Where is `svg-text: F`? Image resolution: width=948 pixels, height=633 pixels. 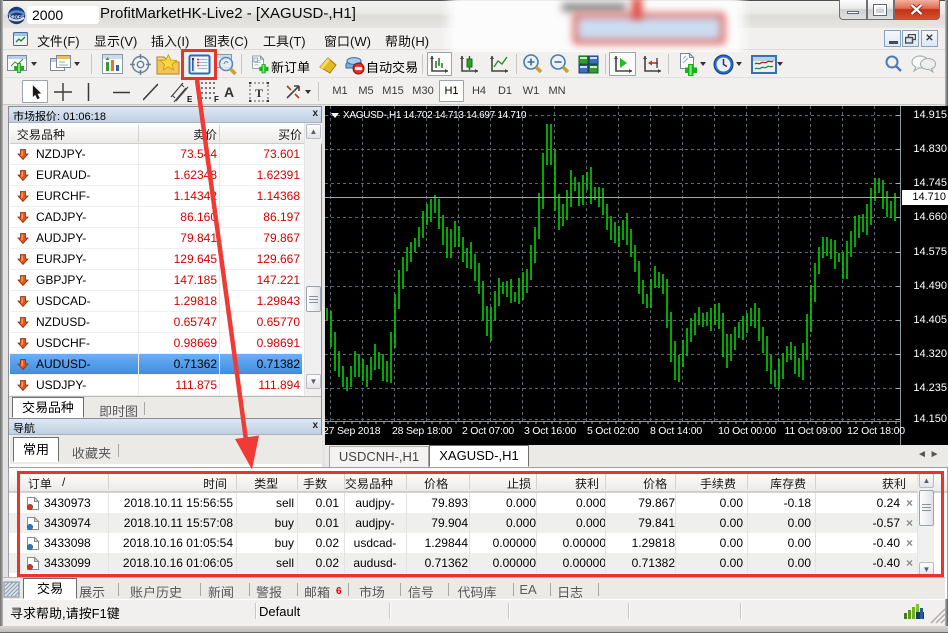
svg-text: F is located at coordinates (216, 99).